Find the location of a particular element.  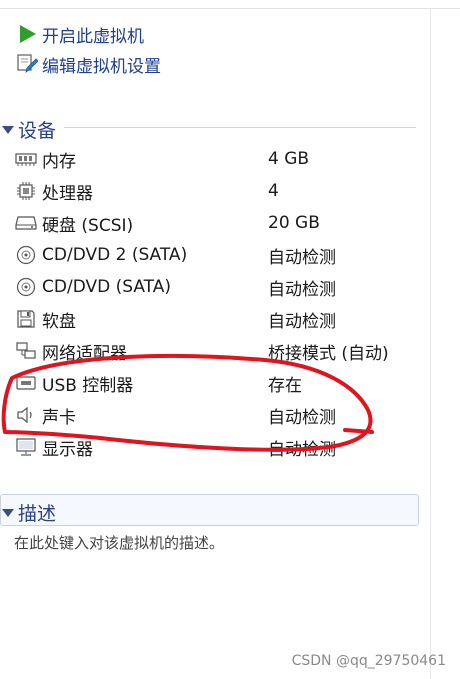

device-row-processor: 处理器 4 is located at coordinates (219, 191).